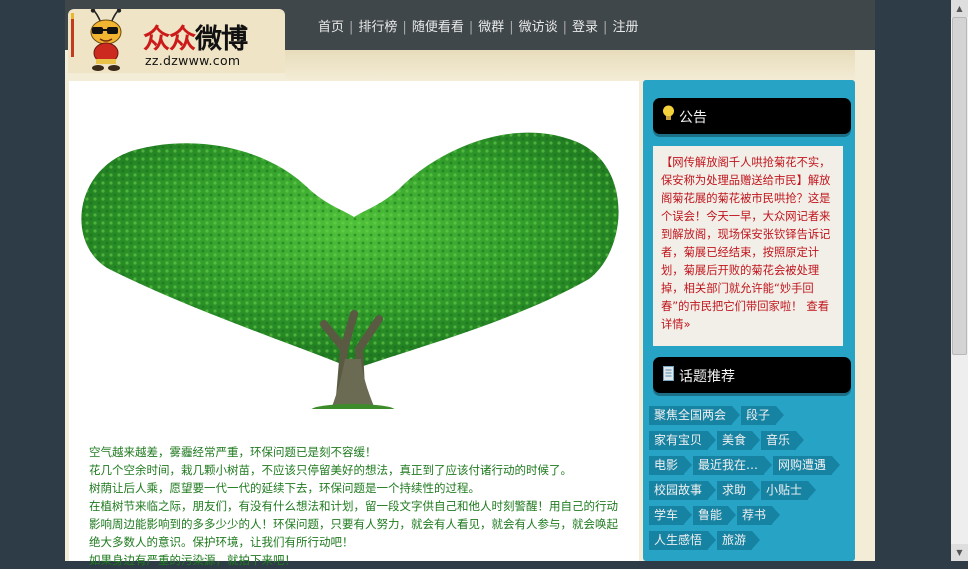 This screenshot has width=968, height=569. Describe the element at coordinates (169, 39) in the screenshot. I see `logo-wordmark-red: 众众` at that location.